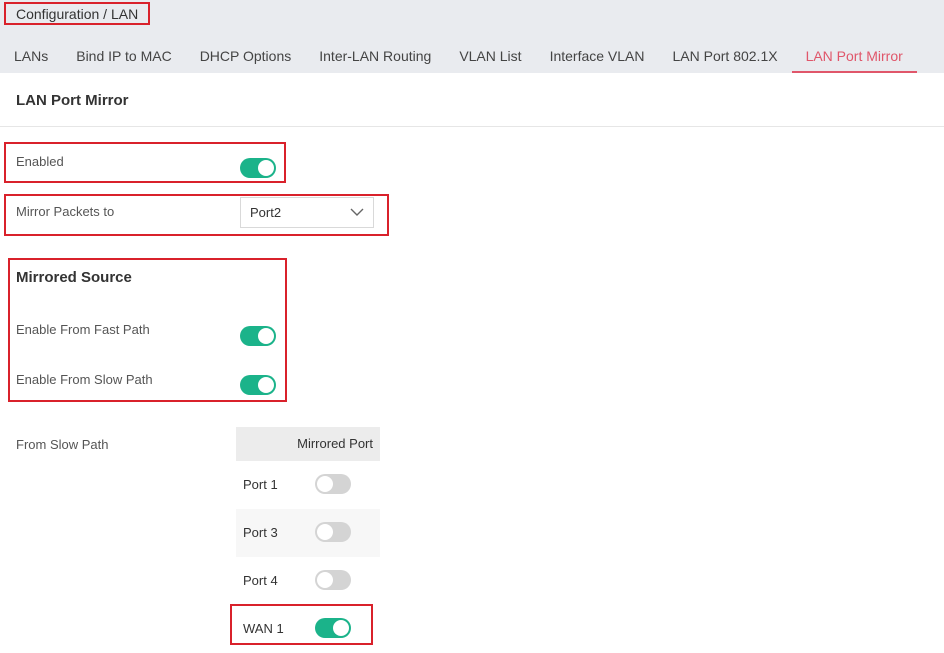  I want to click on port-name: Port 3, so click(260, 532).